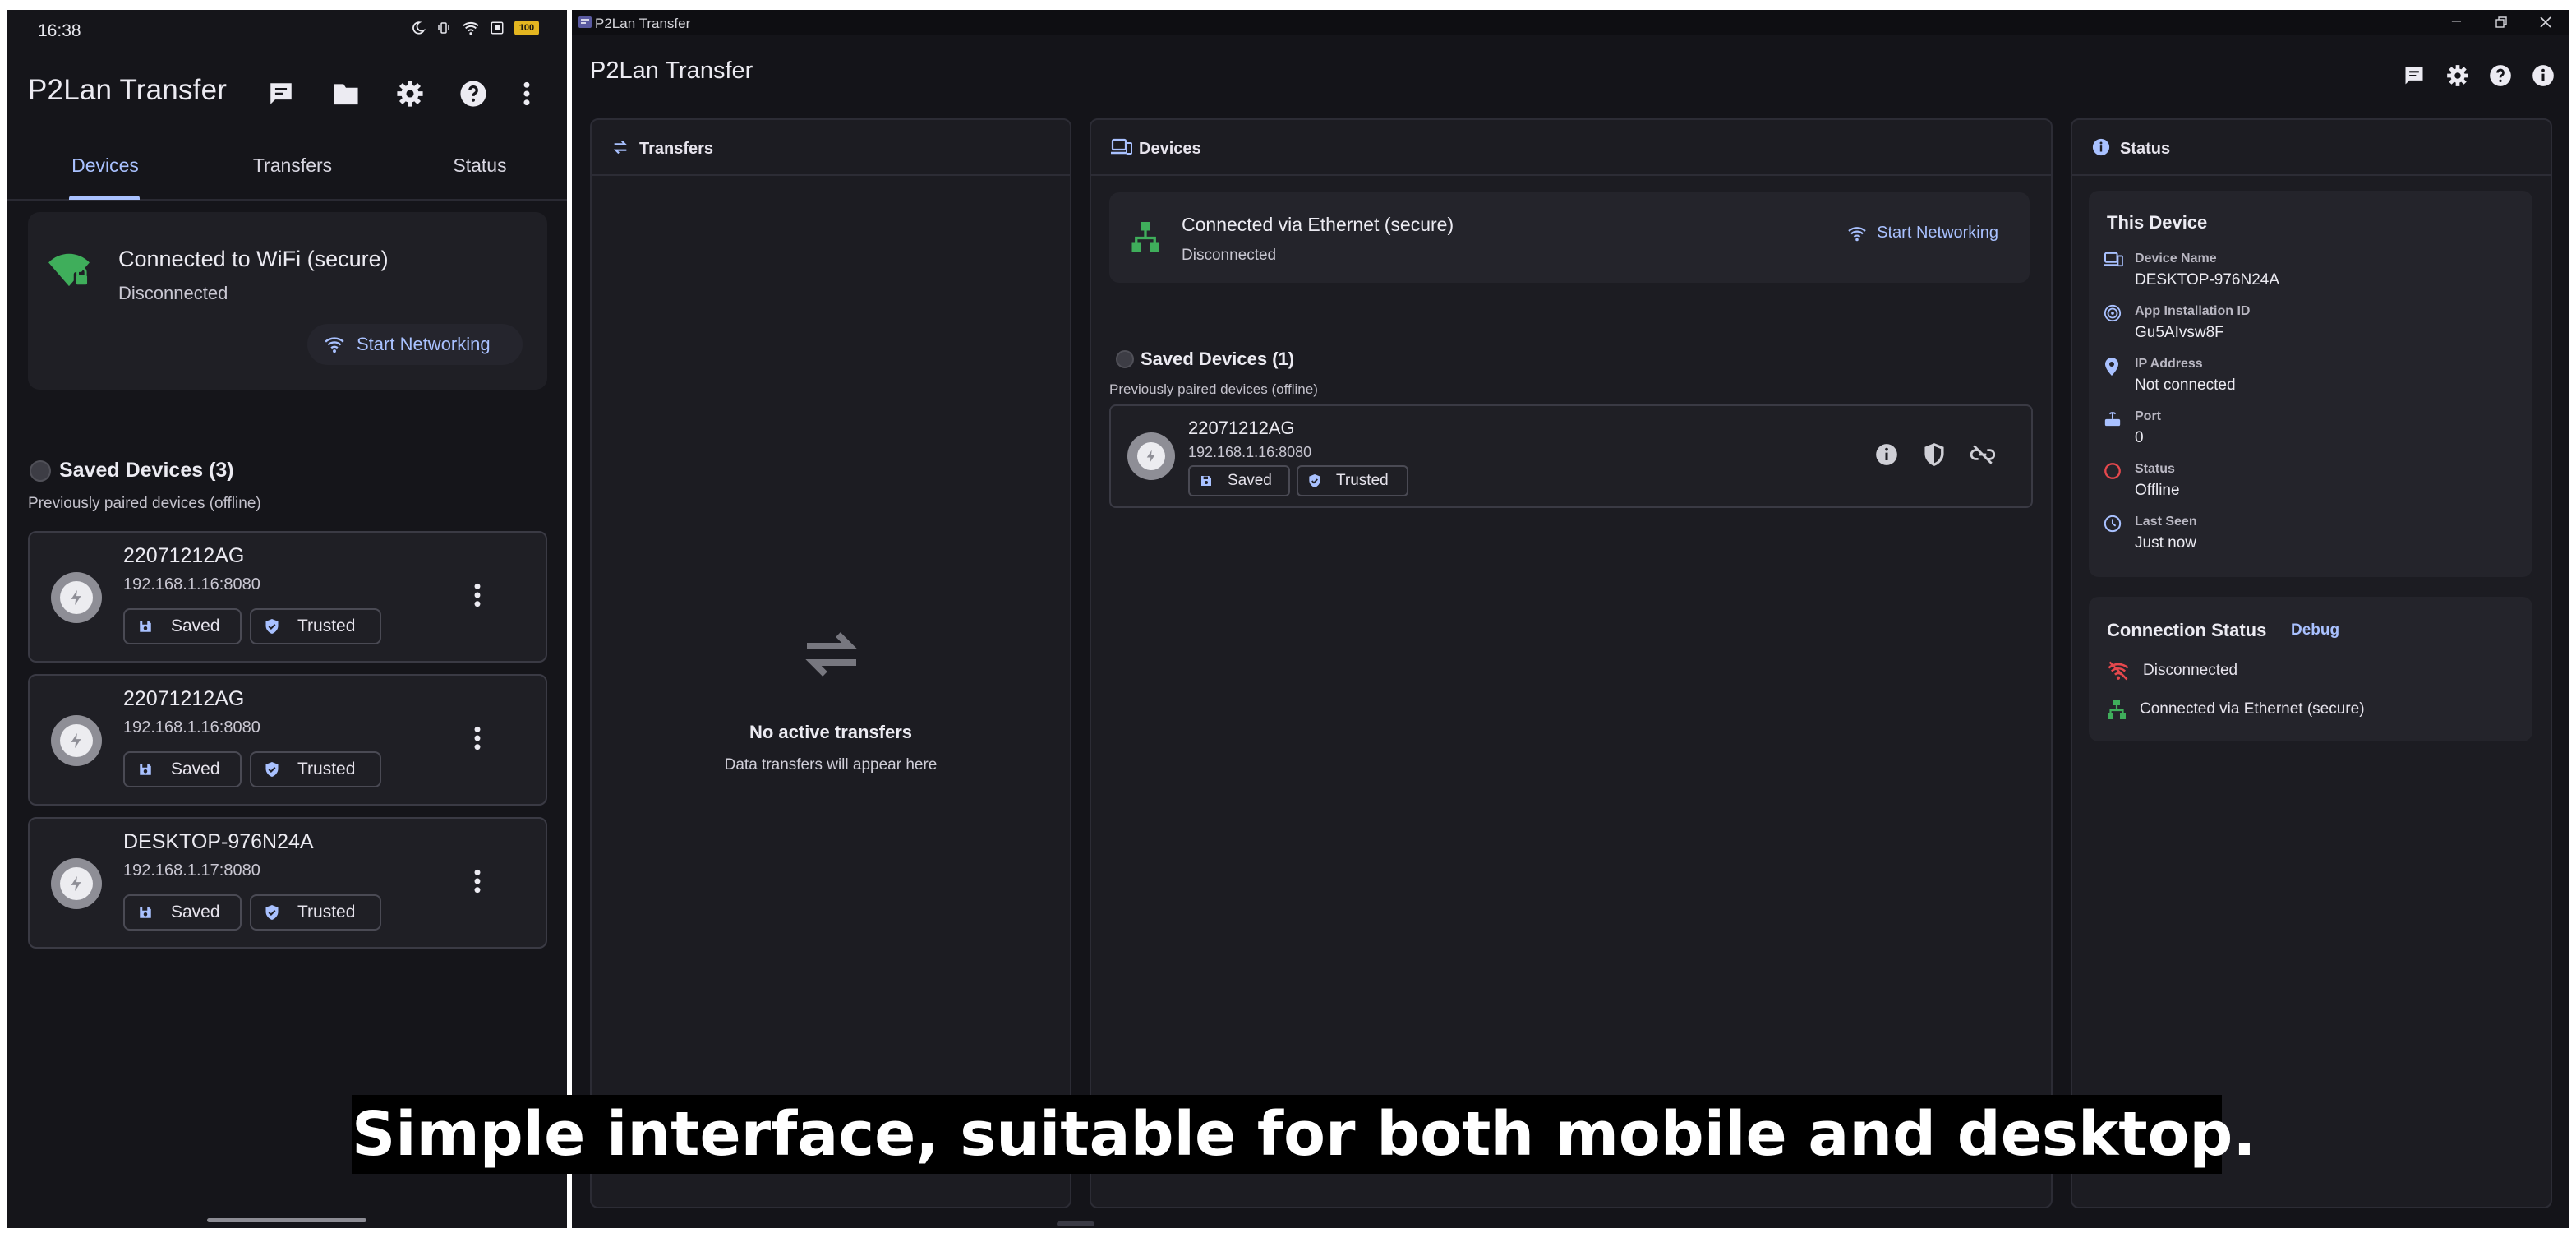 The width and height of the screenshot is (2576, 1233). I want to click on info-label: Device Name, so click(2176, 259).